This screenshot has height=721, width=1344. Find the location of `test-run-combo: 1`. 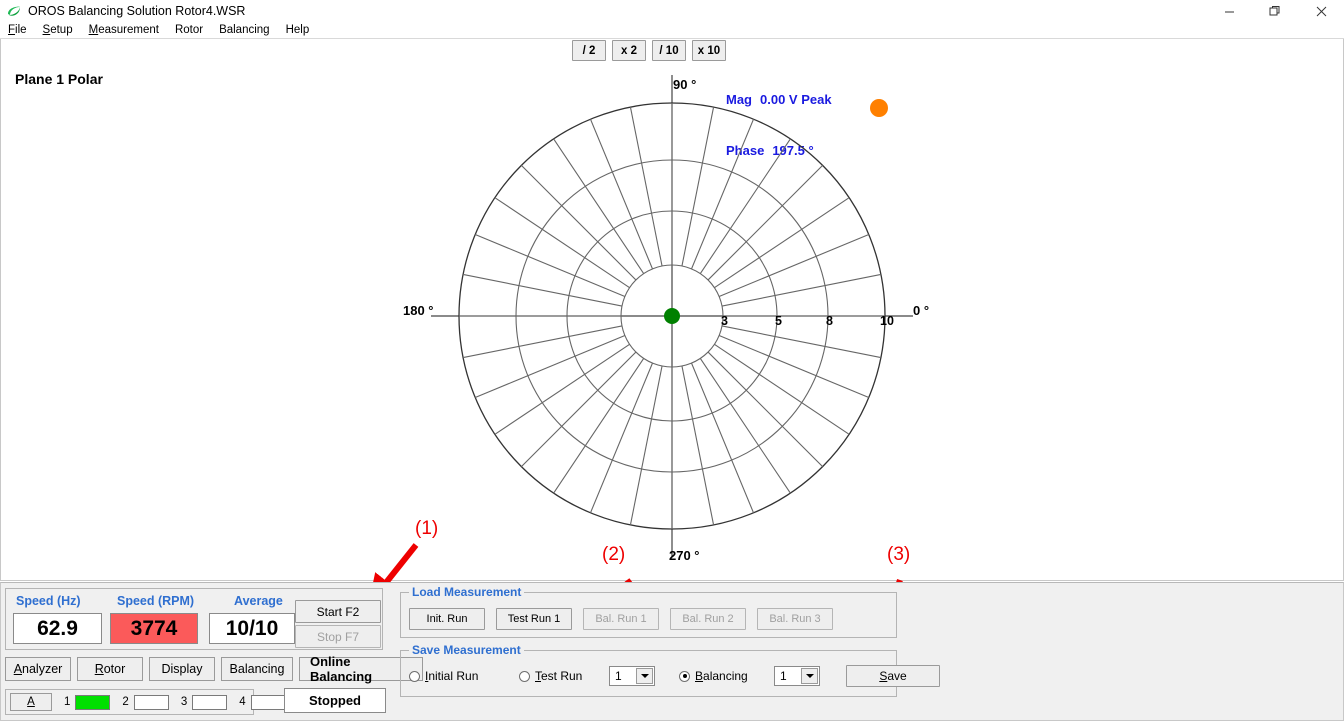

test-run-combo: 1 is located at coordinates (632, 676).